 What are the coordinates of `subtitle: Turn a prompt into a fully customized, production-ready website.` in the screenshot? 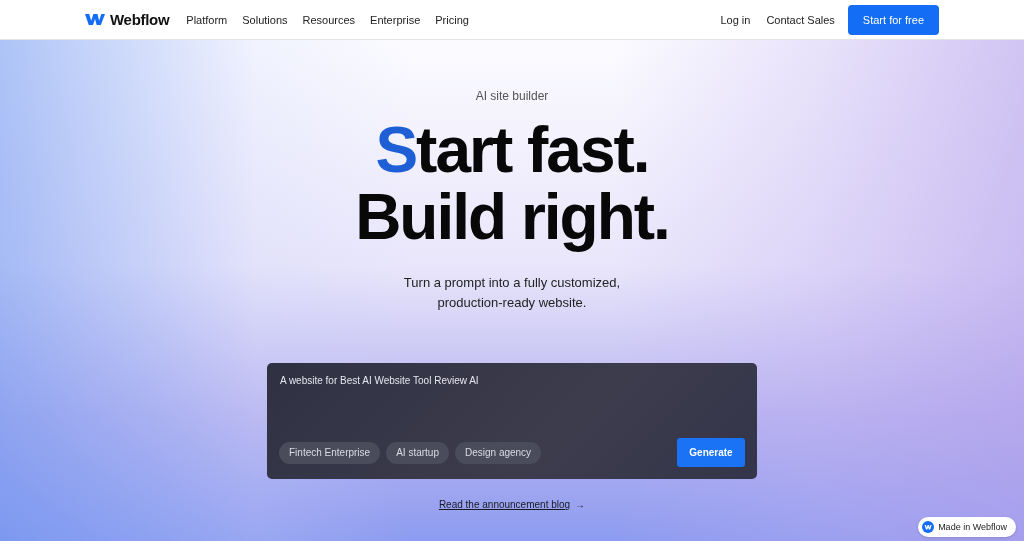 It's located at (512, 293).